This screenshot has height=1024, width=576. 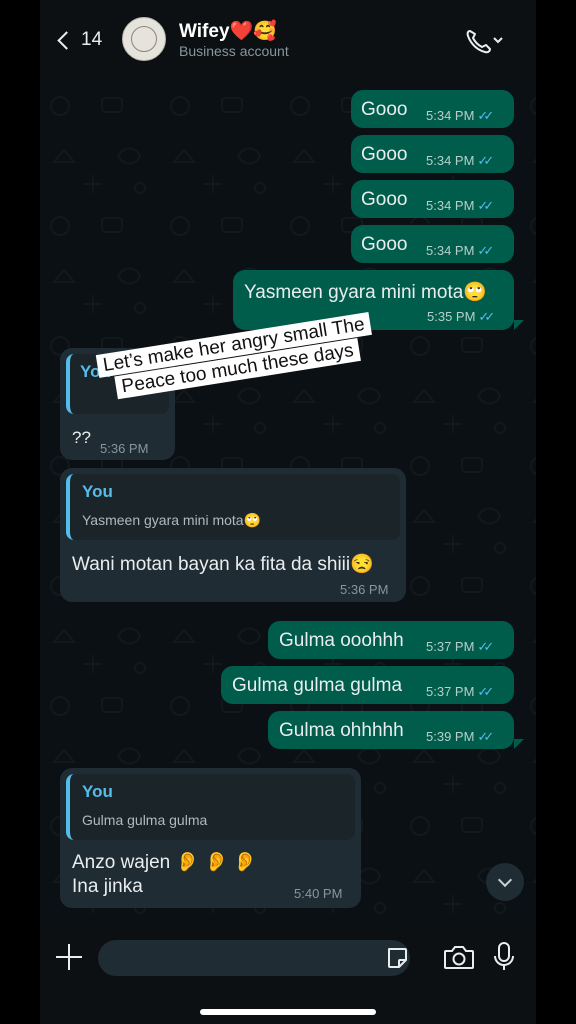 I want to click on message-text: Gulma gulma gulma, so click(x=317, y=685).